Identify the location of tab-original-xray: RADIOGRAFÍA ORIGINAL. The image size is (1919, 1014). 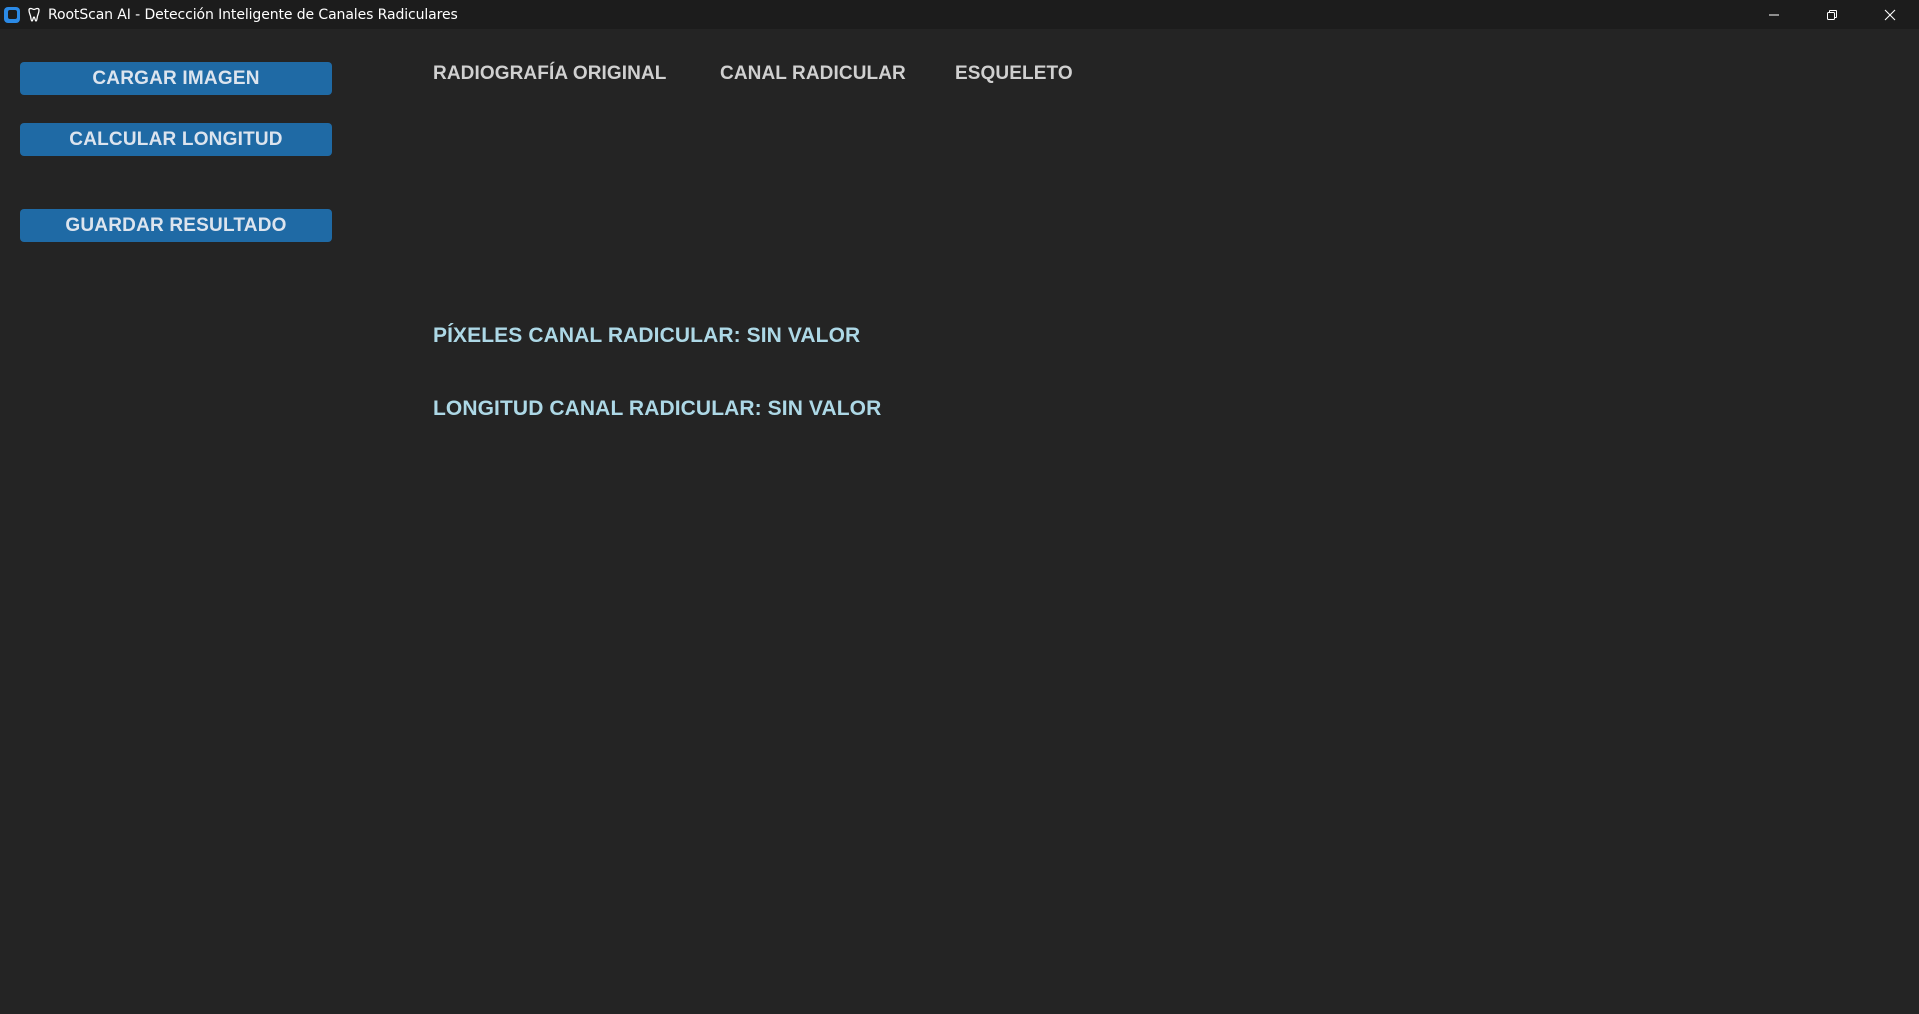
(550, 74).